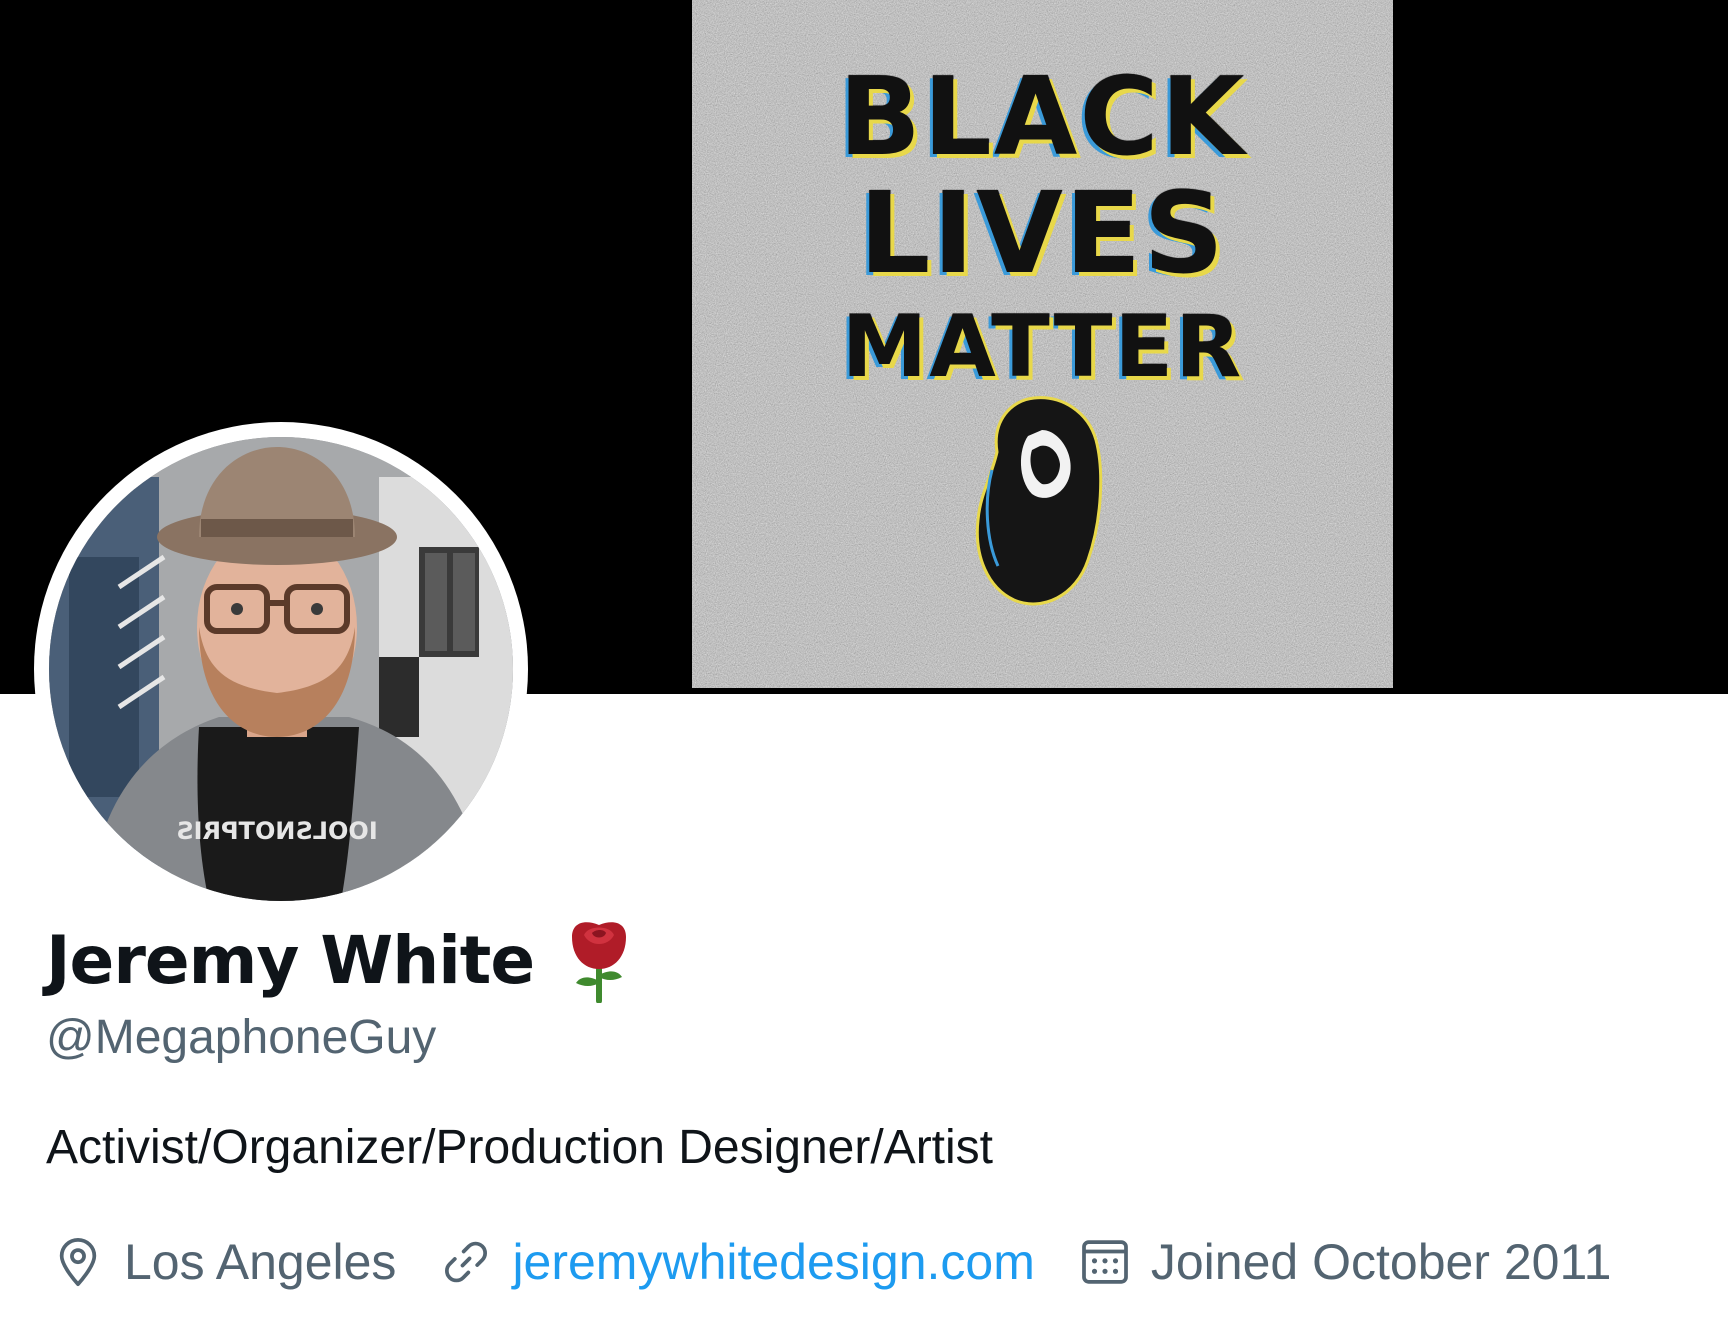  Describe the element at coordinates (1042, 234) in the screenshot. I see `poster-text-line: LIVES` at that location.